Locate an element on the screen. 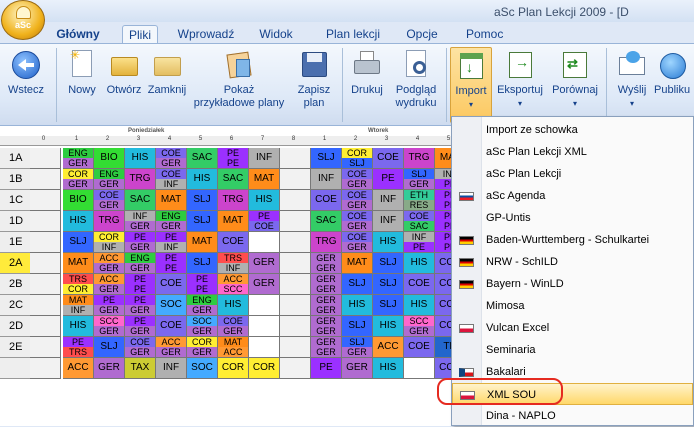 Image resolution: width=694 pixels, height=427 pixels. lesson-cell: TRS COR is located at coordinates (78, 284).